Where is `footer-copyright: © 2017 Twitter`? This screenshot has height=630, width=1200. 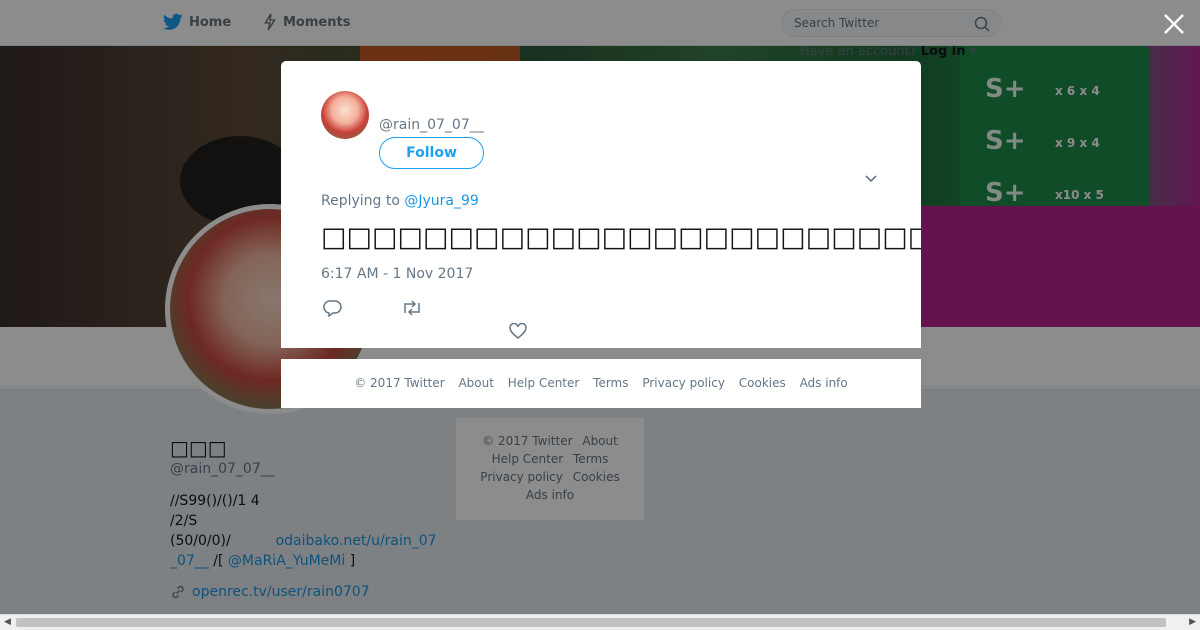
footer-copyright: © 2017 Twitter is located at coordinates (399, 383).